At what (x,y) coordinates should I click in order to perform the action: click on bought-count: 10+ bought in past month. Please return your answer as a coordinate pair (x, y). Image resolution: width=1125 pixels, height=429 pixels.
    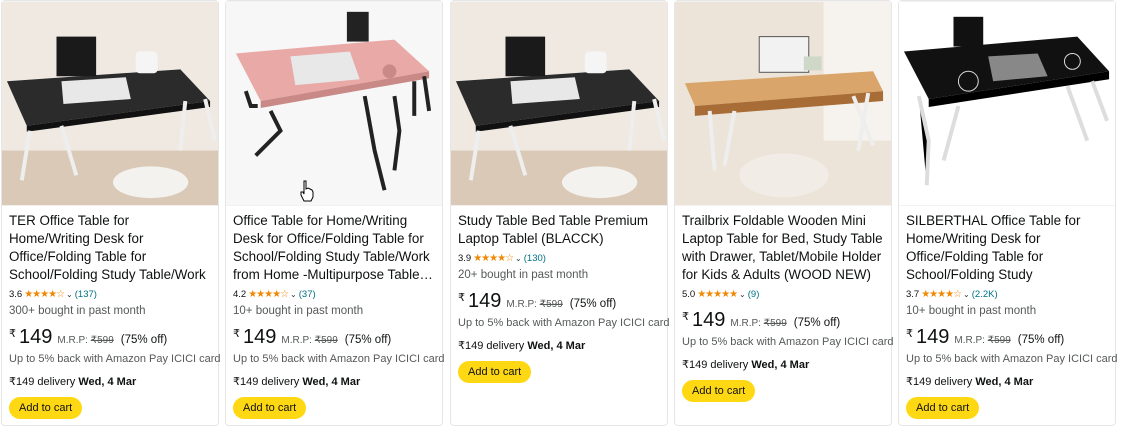
    Looking at the image, I should click on (971, 311).